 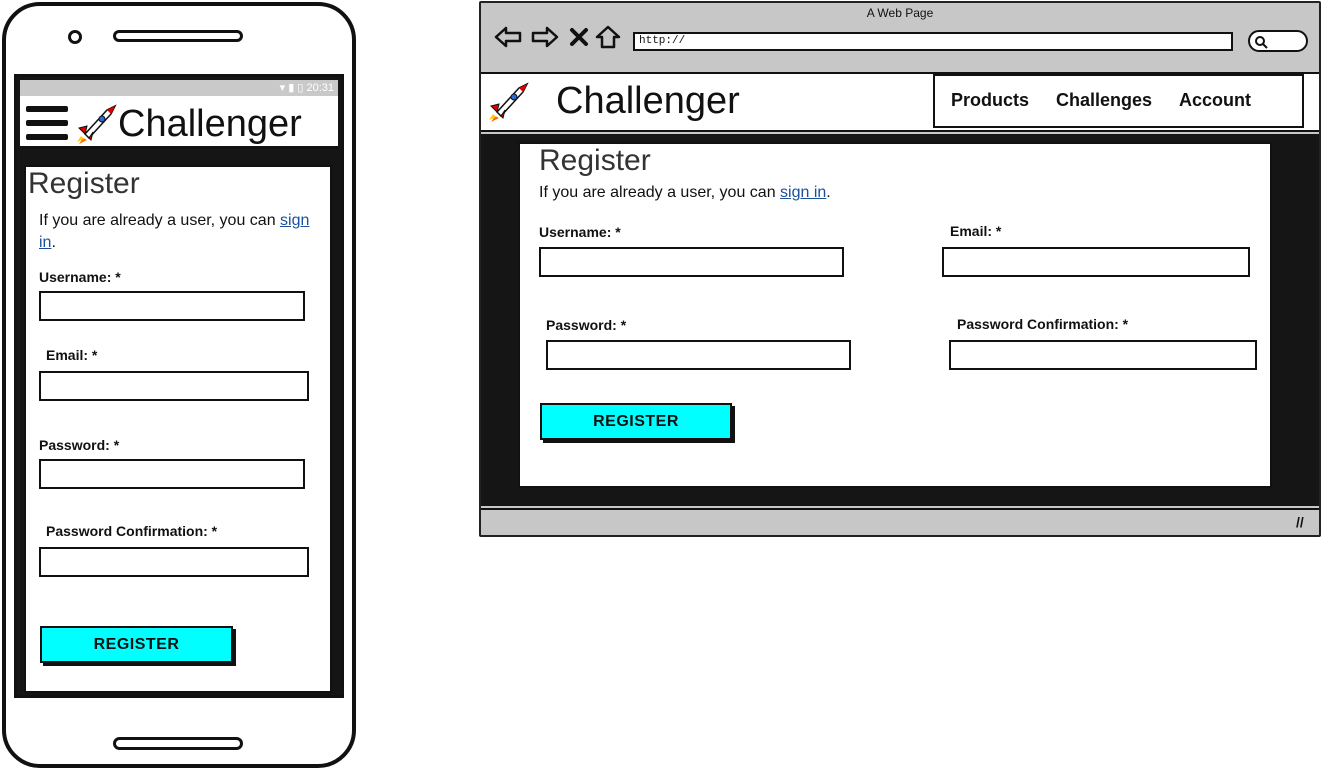 What do you see at coordinates (636, 421) in the screenshot?
I see `browser-register-button: REGISTER` at bounding box center [636, 421].